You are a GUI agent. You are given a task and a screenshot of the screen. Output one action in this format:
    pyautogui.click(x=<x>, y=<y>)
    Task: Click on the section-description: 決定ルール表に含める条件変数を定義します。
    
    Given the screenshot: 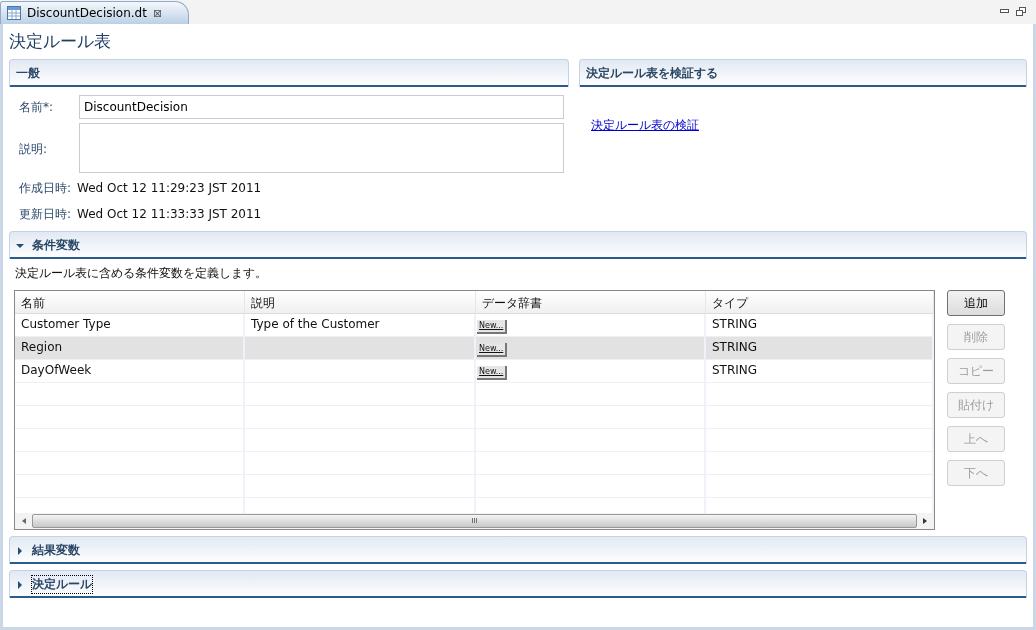 What is the action you would take?
    pyautogui.click(x=141, y=273)
    